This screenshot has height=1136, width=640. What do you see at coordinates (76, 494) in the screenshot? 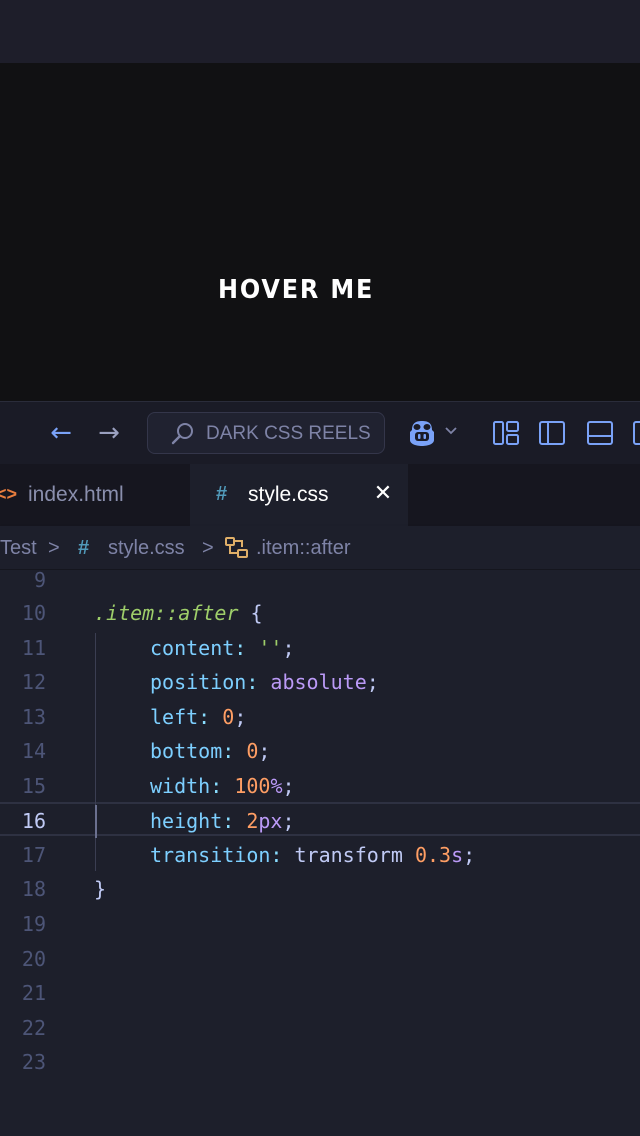
I see `tab-label: index.html` at bounding box center [76, 494].